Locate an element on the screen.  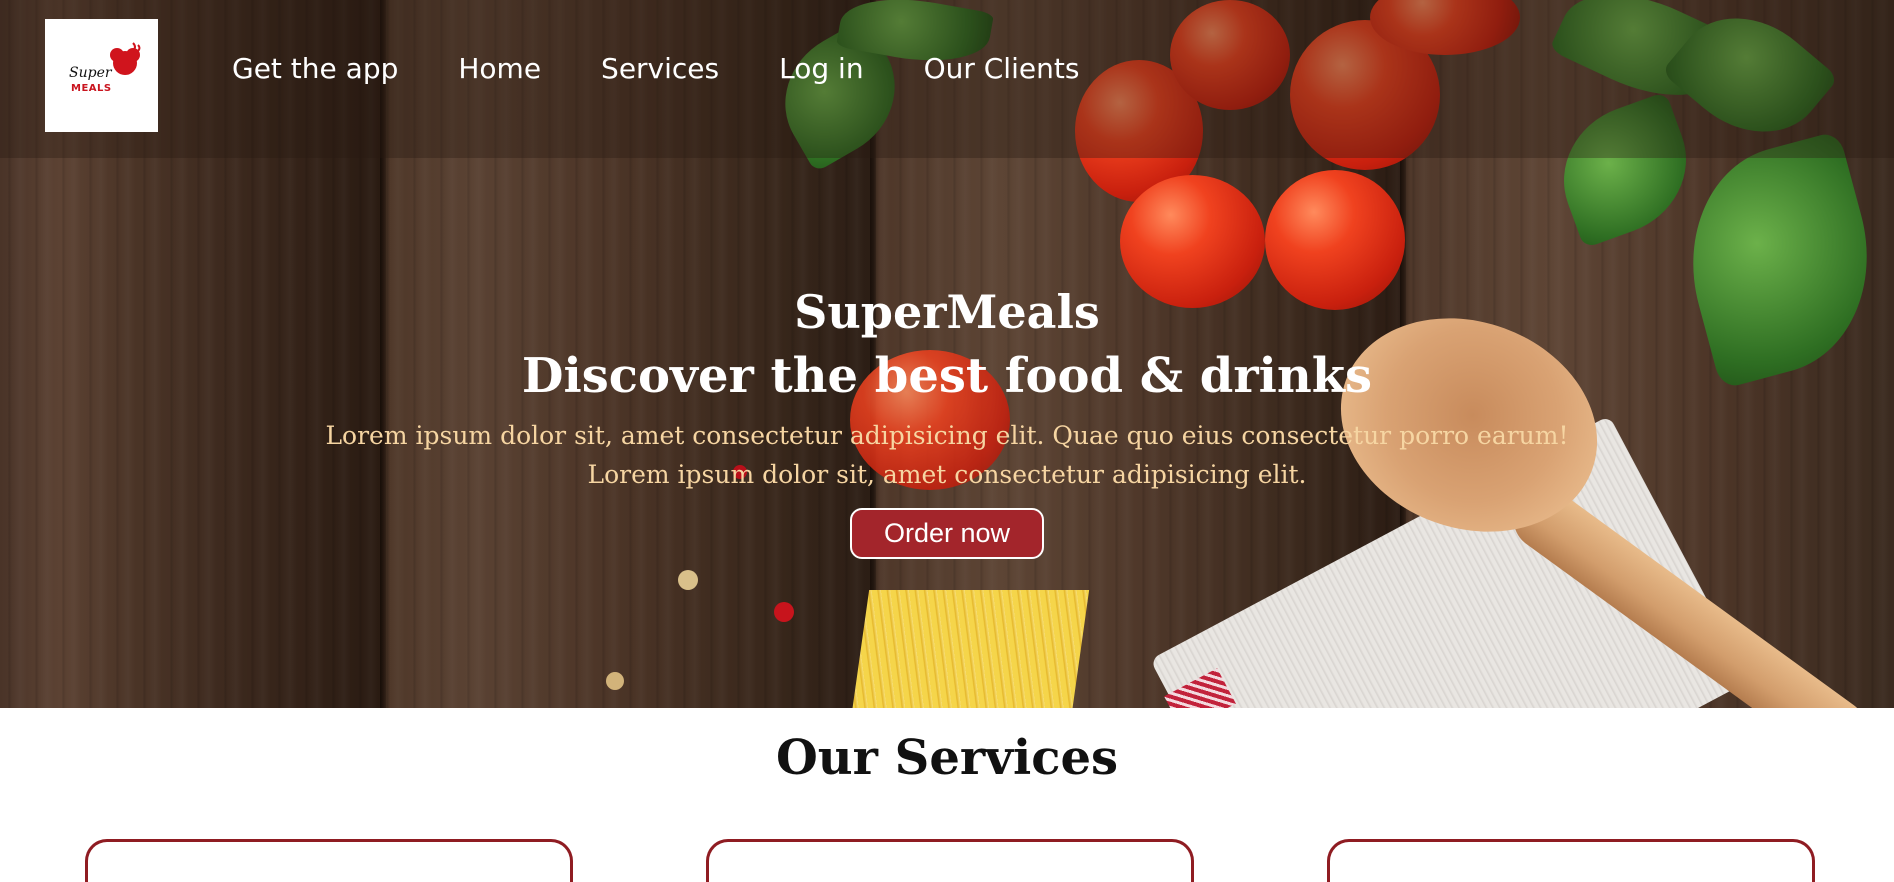
nav-our-clients: Our Clients is located at coordinates (1002, 68).